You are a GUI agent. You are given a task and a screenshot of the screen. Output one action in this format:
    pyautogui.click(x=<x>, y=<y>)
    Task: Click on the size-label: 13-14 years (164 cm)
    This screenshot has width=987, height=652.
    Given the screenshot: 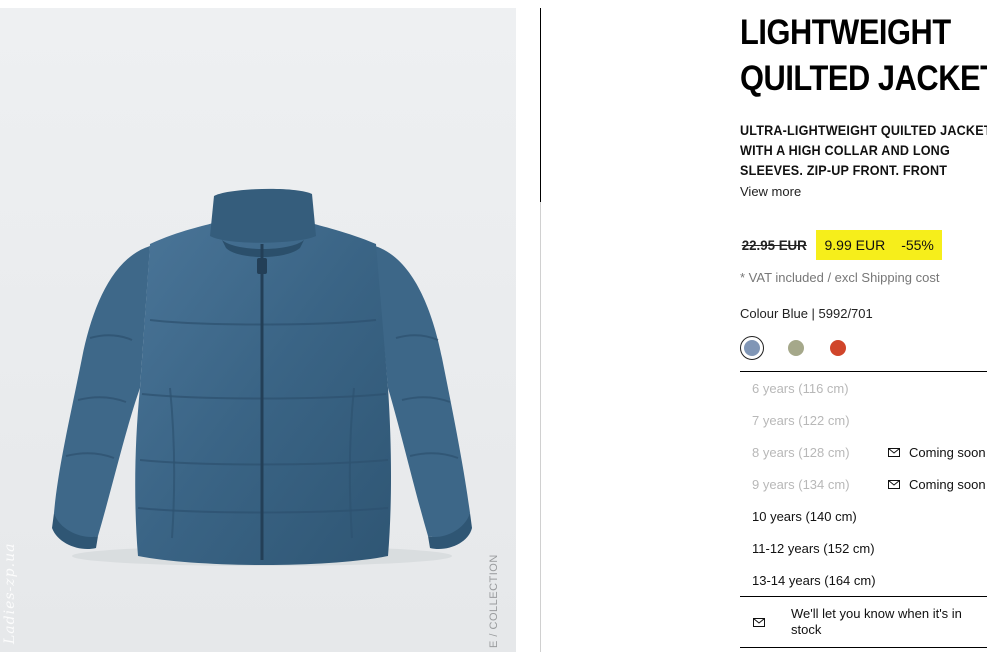 What is the action you would take?
    pyautogui.click(x=814, y=580)
    